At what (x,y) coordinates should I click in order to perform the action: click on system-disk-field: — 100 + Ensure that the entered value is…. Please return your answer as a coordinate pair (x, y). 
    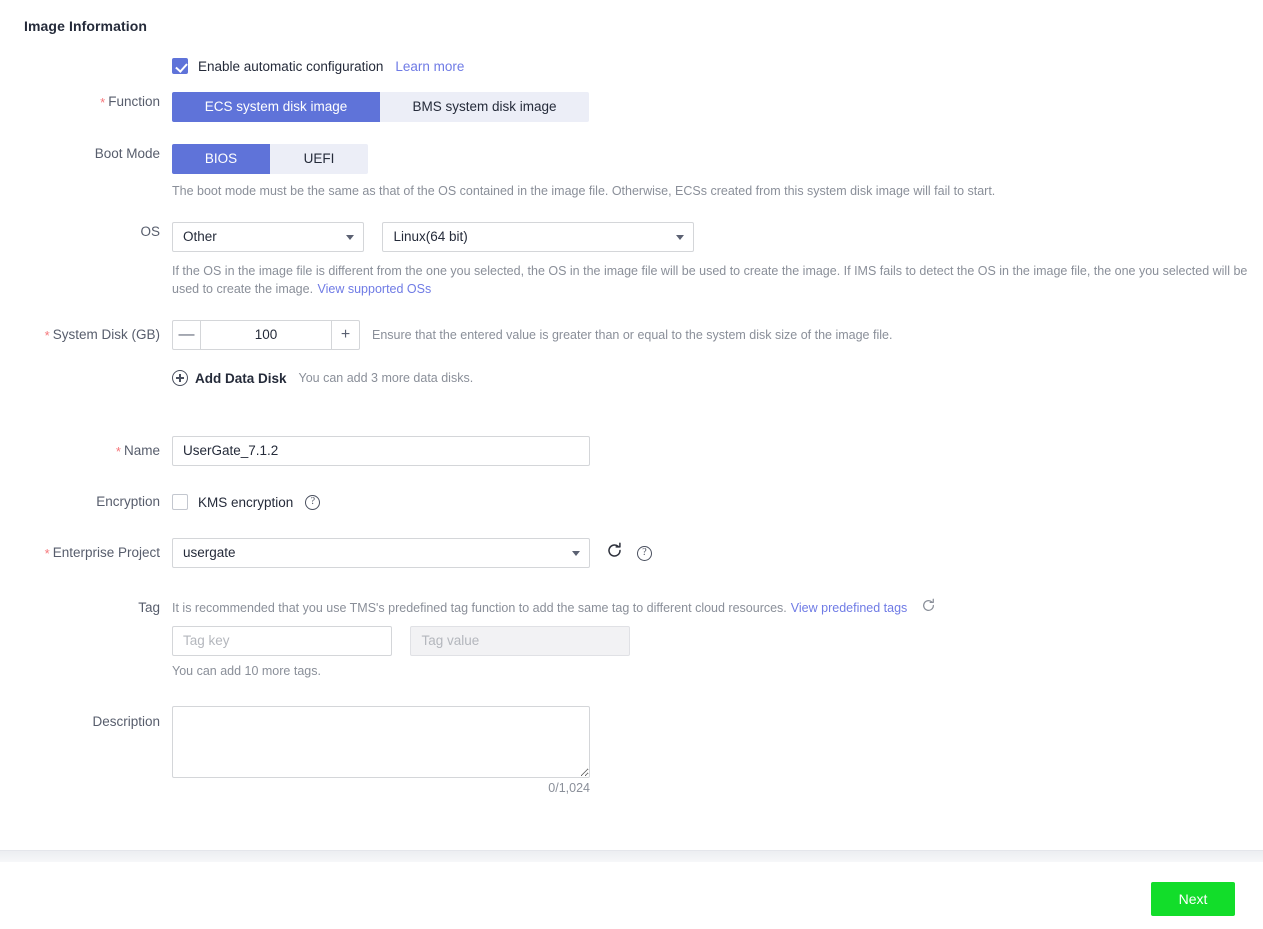
    Looking at the image, I should click on (717, 335).